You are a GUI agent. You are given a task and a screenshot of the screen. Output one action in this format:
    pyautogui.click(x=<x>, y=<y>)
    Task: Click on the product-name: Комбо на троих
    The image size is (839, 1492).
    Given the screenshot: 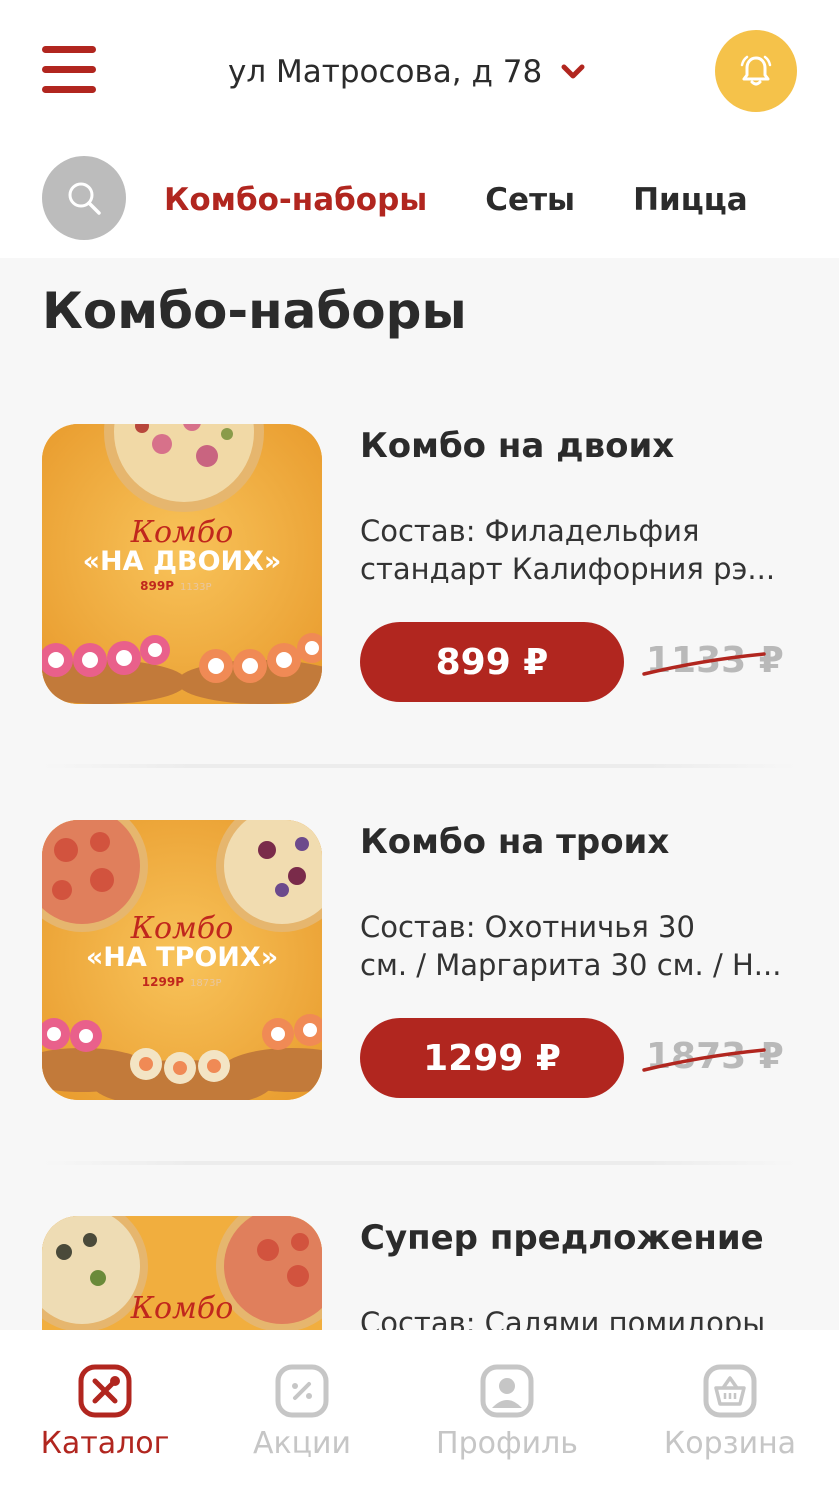 What is the action you would take?
    pyautogui.click(x=514, y=842)
    